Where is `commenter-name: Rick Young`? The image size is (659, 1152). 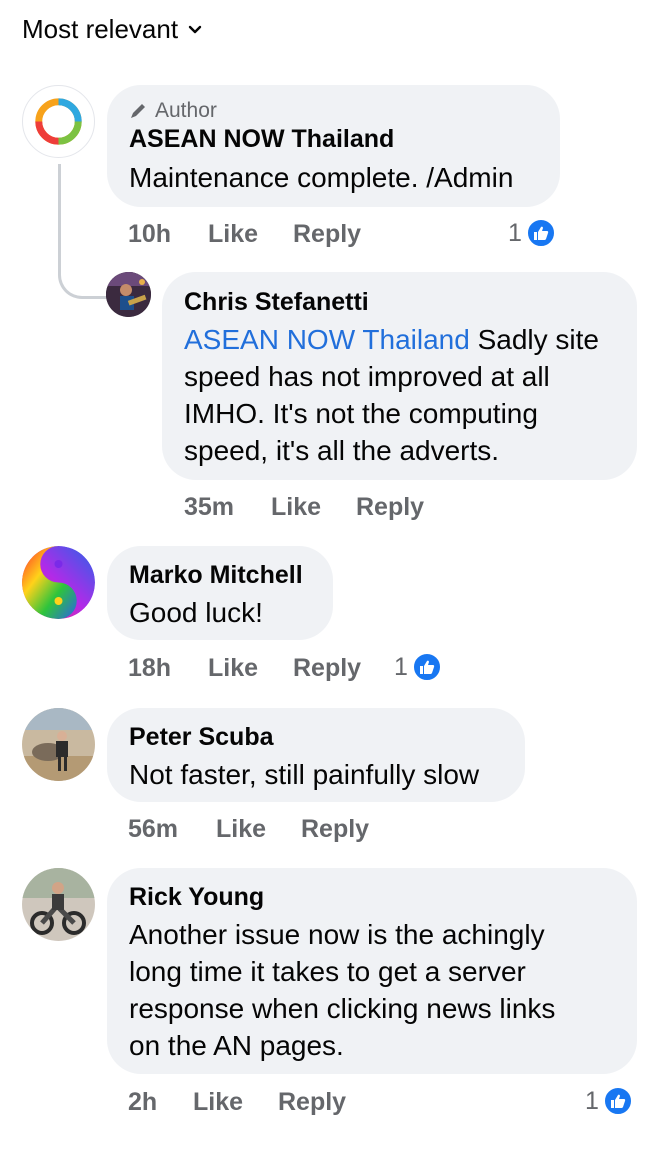 commenter-name: Rick Young is located at coordinates (196, 897).